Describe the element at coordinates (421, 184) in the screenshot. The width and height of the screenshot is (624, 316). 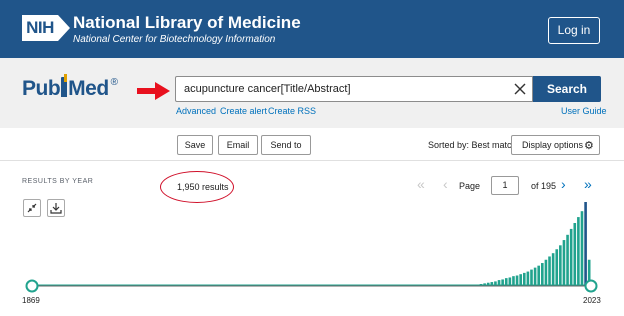
I see `first-page-icon: «` at that location.